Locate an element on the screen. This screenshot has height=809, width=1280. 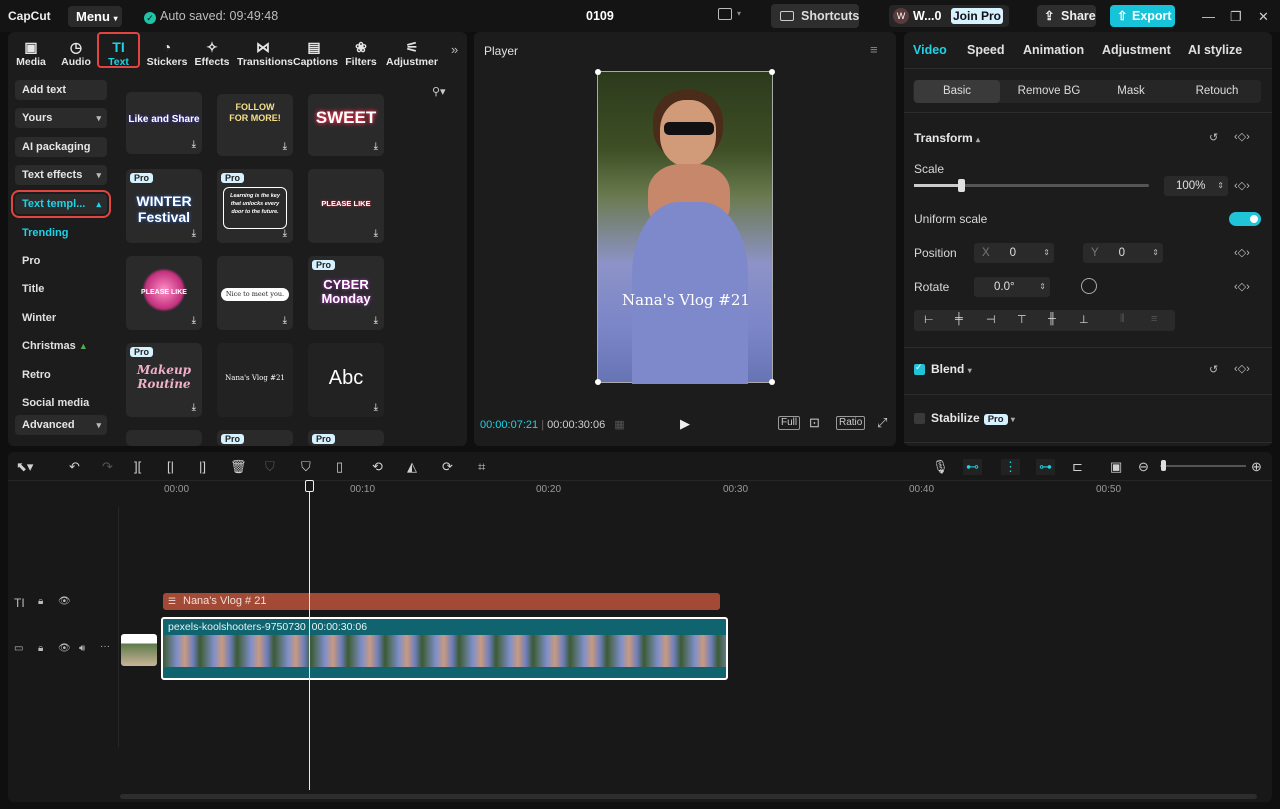
resize-handle is located at coordinates (772, 72).